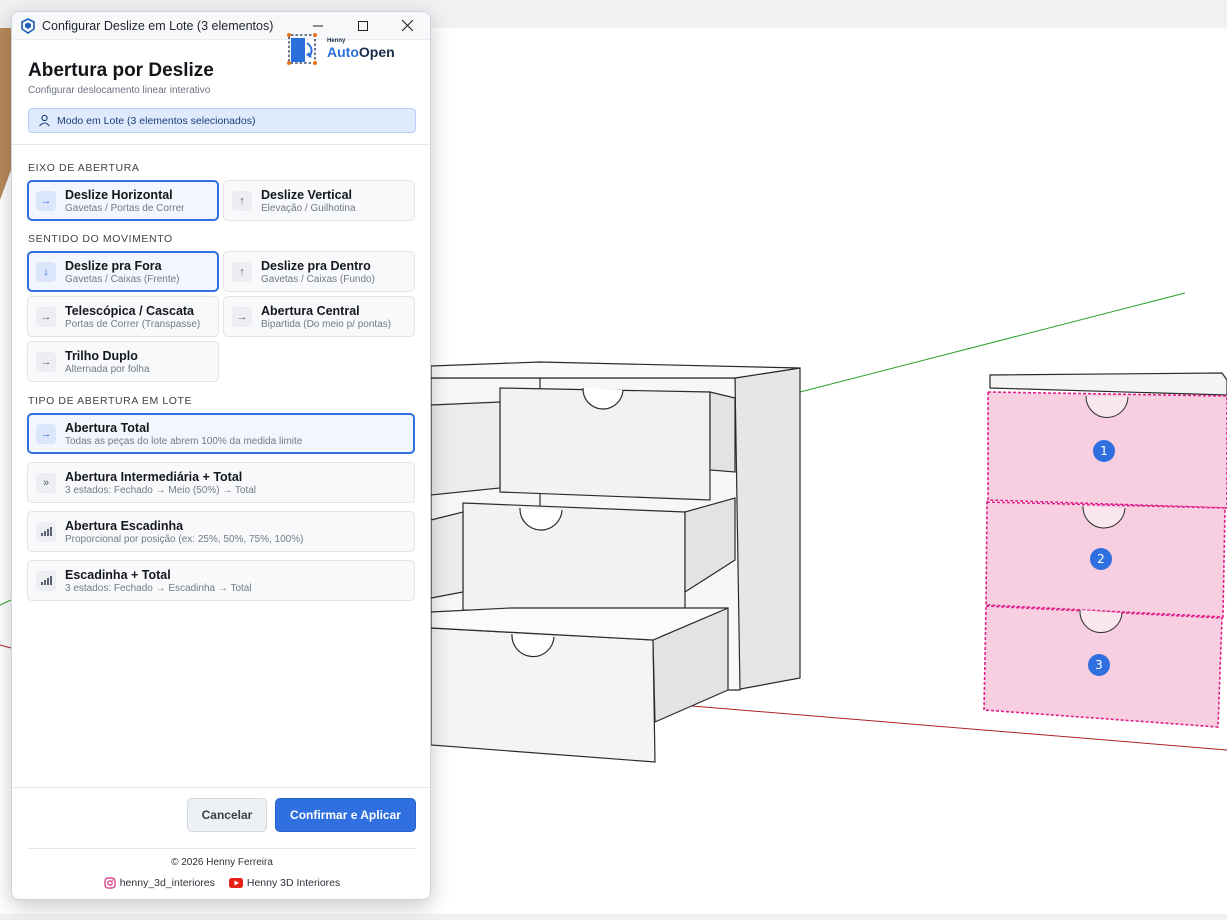 The image size is (1227, 920). I want to click on sketchup-app-icon, so click(28, 25).